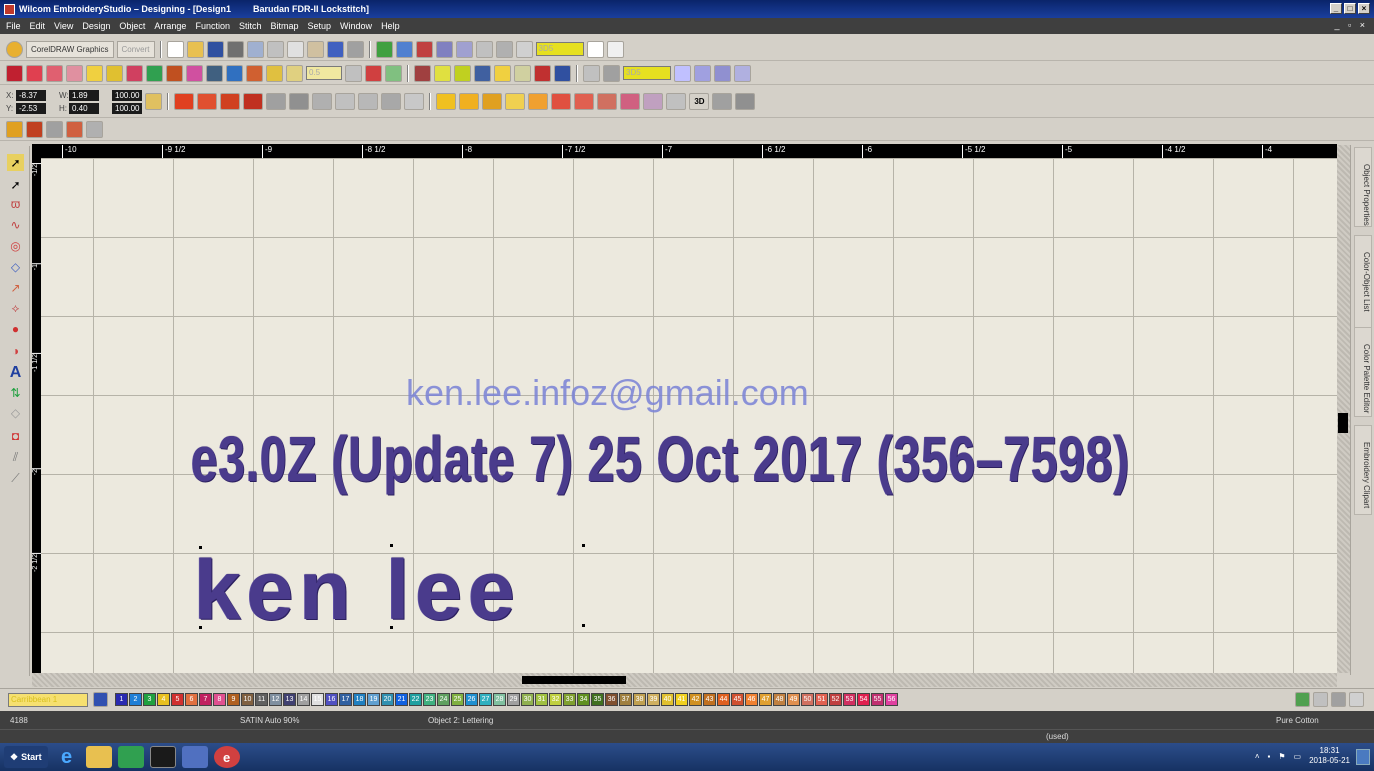 The height and width of the screenshot is (771, 1374). I want to click on y-position-field: -2.53, so click(31, 108).